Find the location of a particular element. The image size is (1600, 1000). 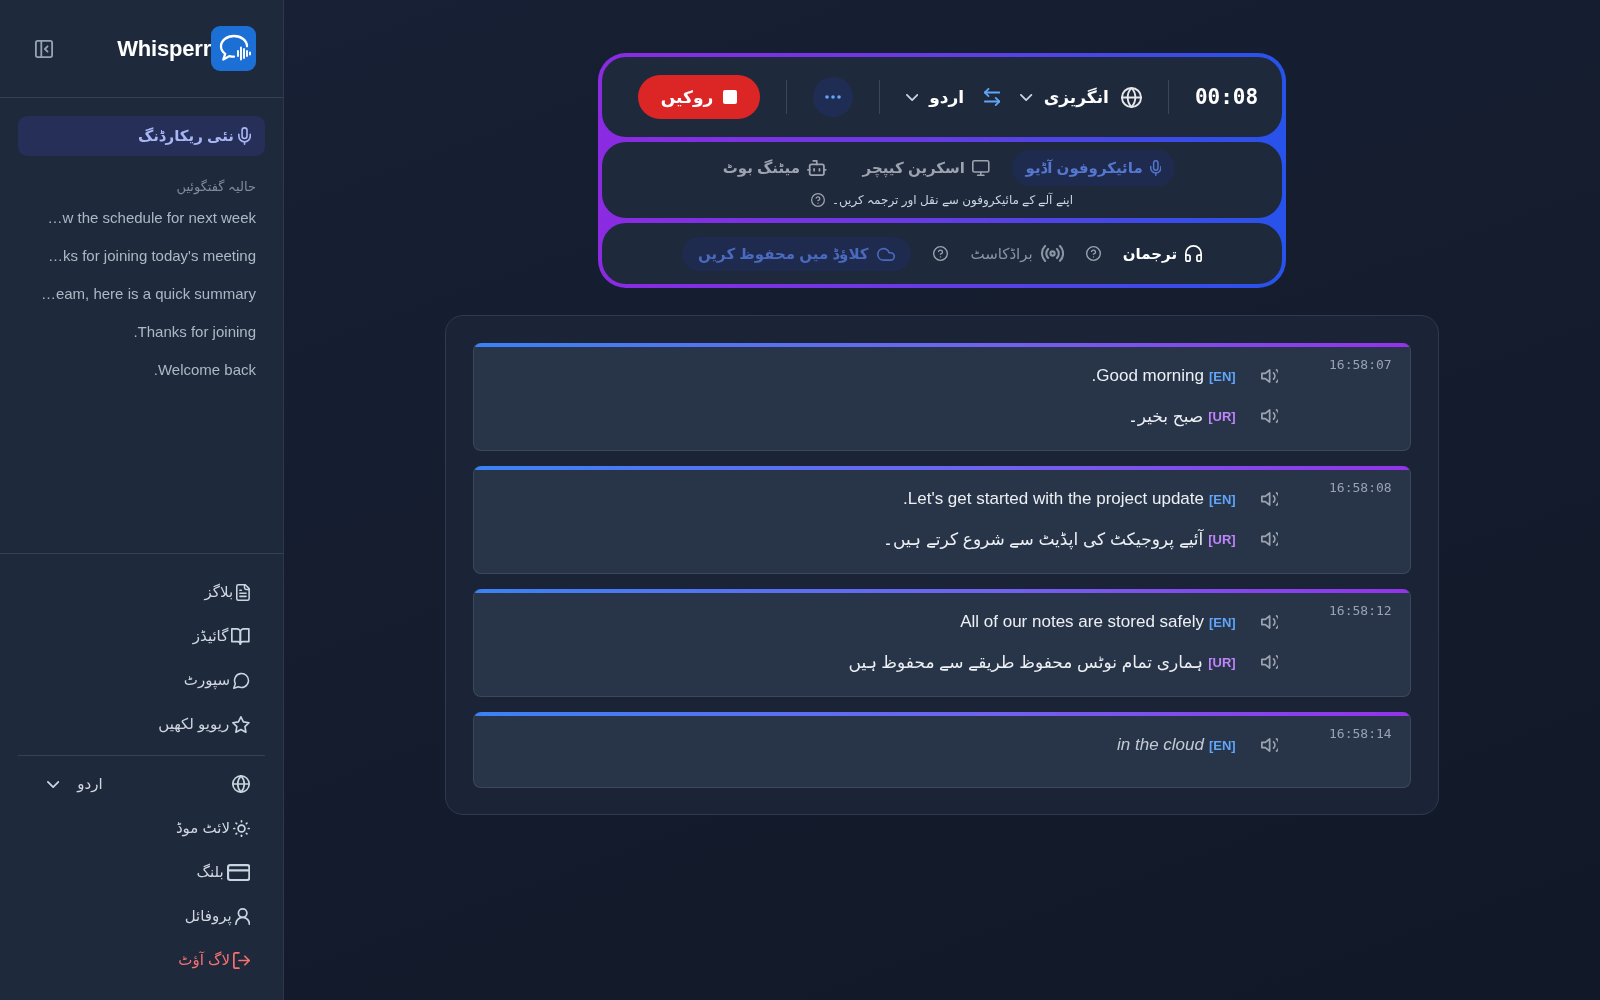

recent-conversation-item: …w the schedule for next week is located at coordinates (151, 218).